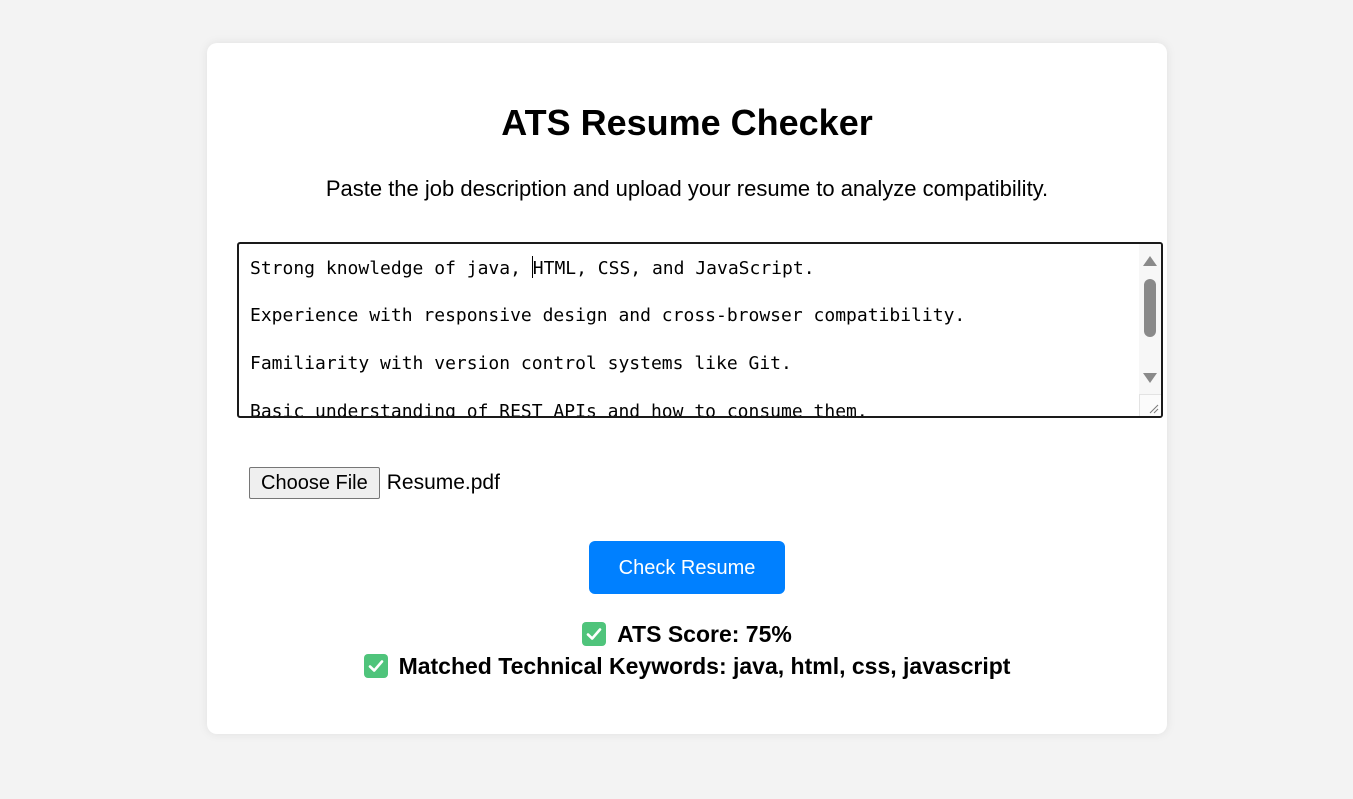 Image resolution: width=1353 pixels, height=799 pixels. Describe the element at coordinates (1150, 378) in the screenshot. I see `scroll-down-arrow-icon` at that location.